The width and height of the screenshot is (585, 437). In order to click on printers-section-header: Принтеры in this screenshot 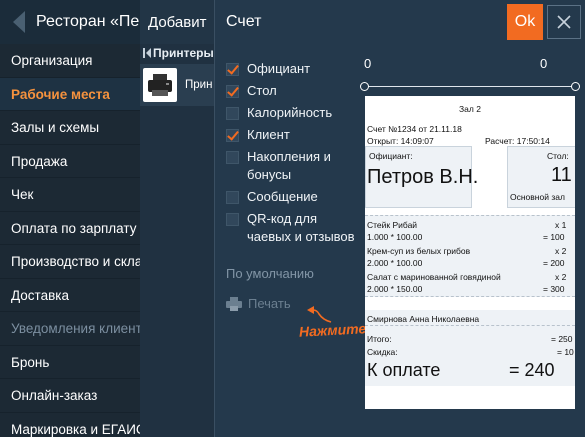, I will do `click(177, 53)`.